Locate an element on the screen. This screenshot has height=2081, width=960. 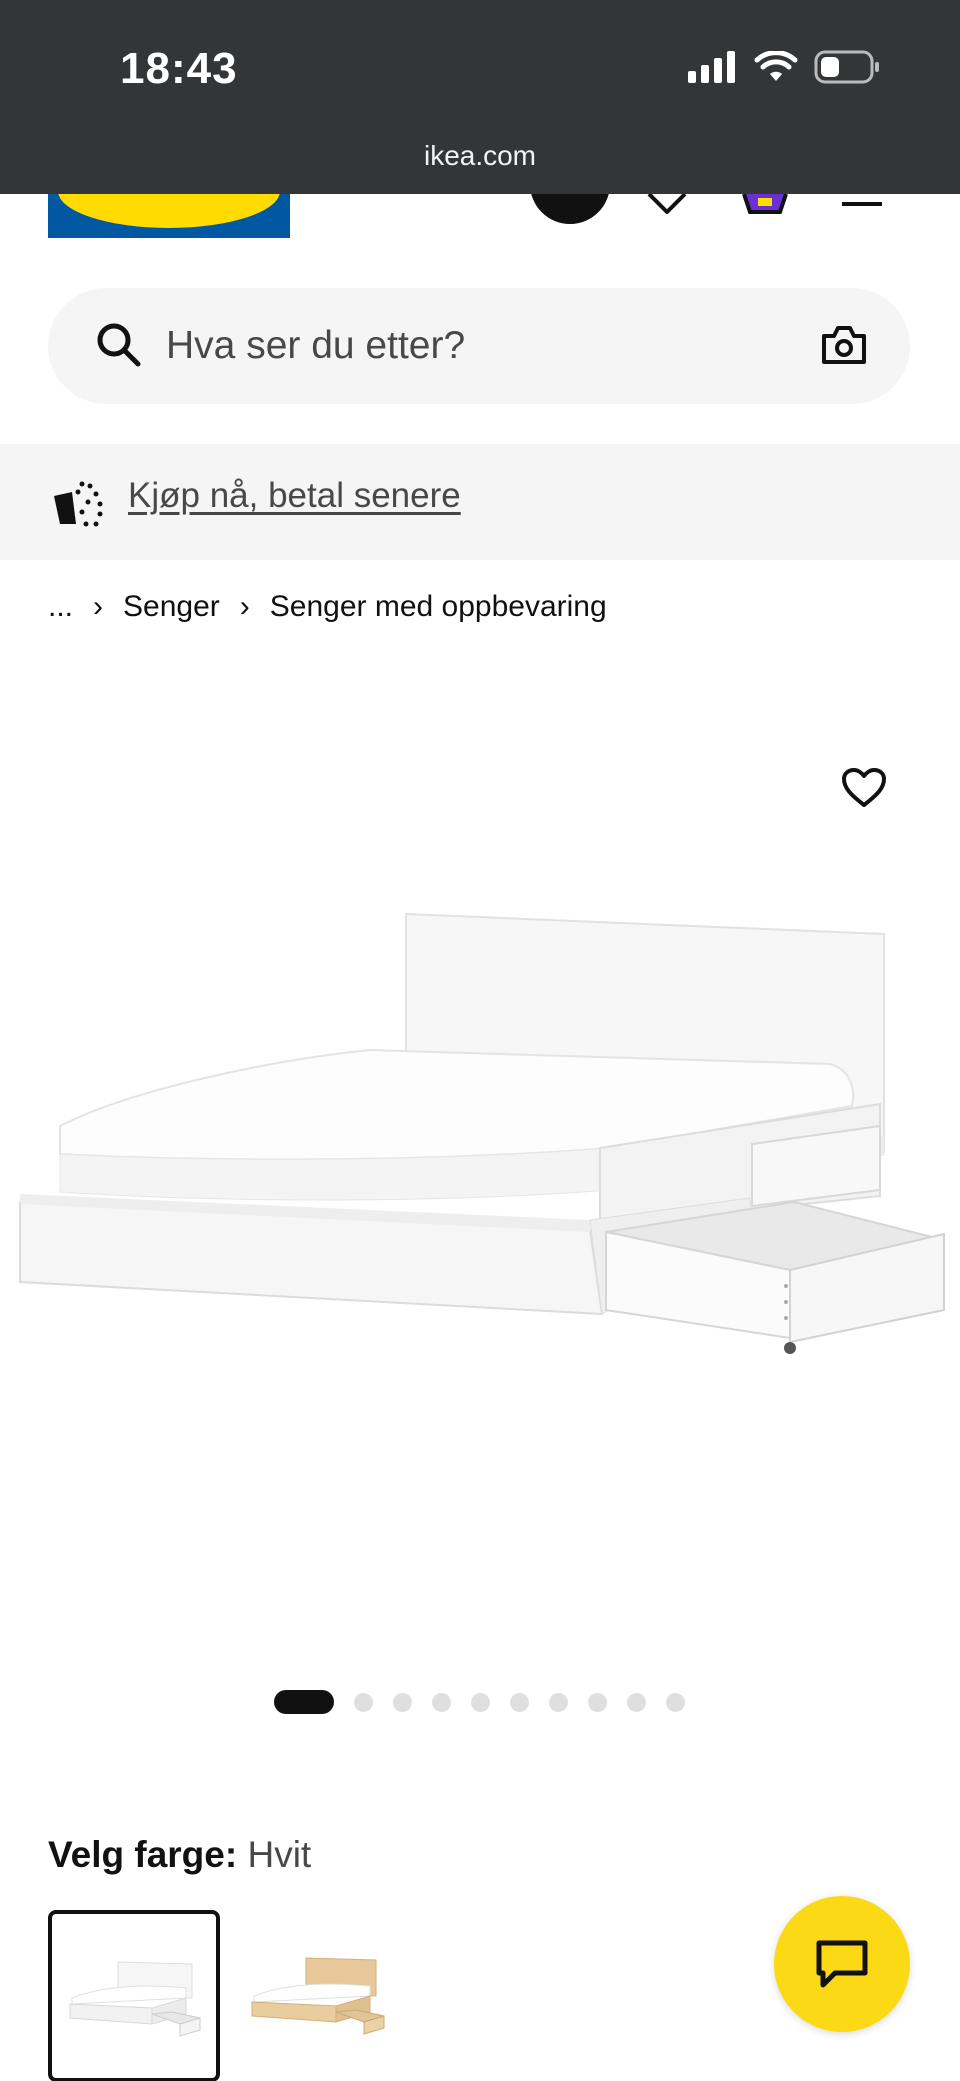
wifi-icon is located at coordinates (776, 66).